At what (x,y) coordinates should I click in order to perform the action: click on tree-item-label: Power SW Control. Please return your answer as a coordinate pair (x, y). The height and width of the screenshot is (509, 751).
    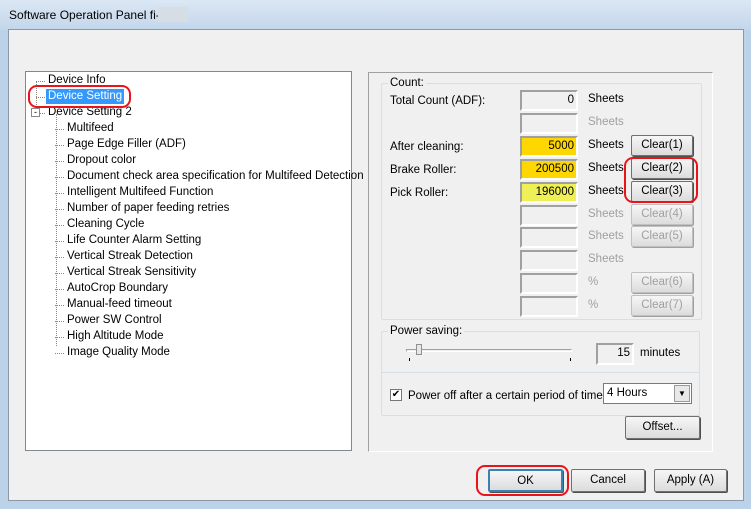
    Looking at the image, I should click on (114, 320).